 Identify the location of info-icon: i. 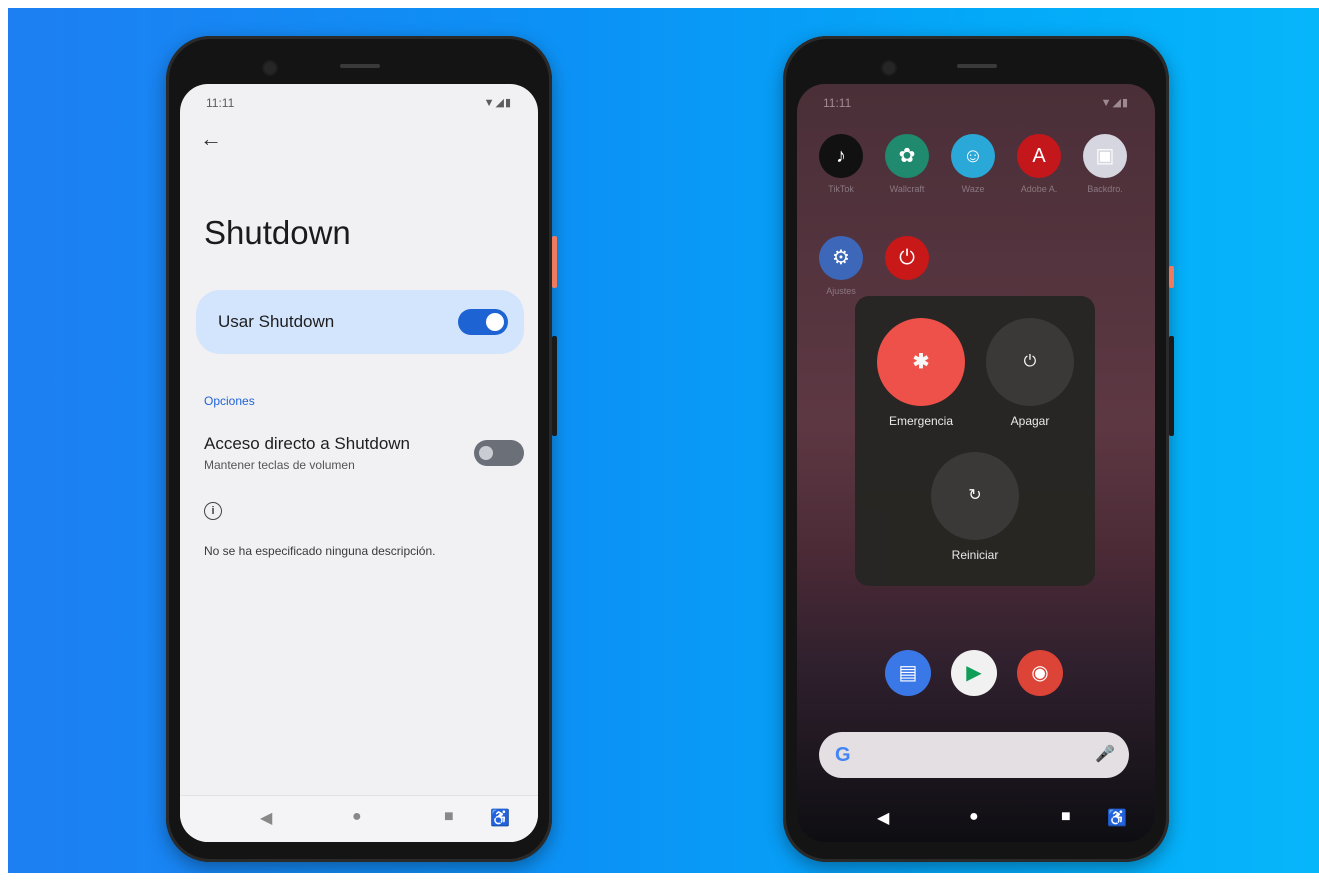
(213, 511).